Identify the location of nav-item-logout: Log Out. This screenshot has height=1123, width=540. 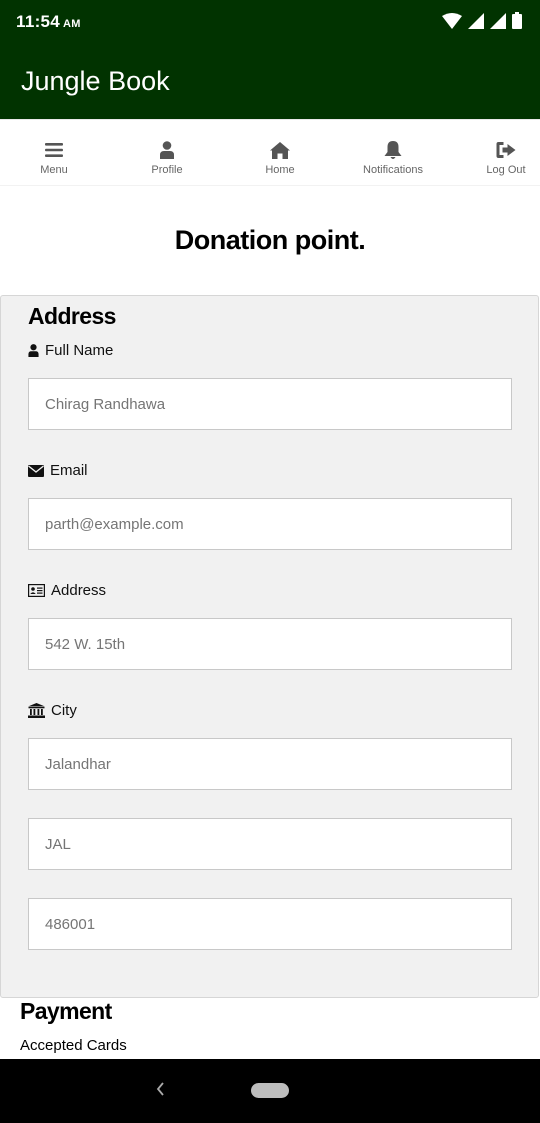
(496, 153).